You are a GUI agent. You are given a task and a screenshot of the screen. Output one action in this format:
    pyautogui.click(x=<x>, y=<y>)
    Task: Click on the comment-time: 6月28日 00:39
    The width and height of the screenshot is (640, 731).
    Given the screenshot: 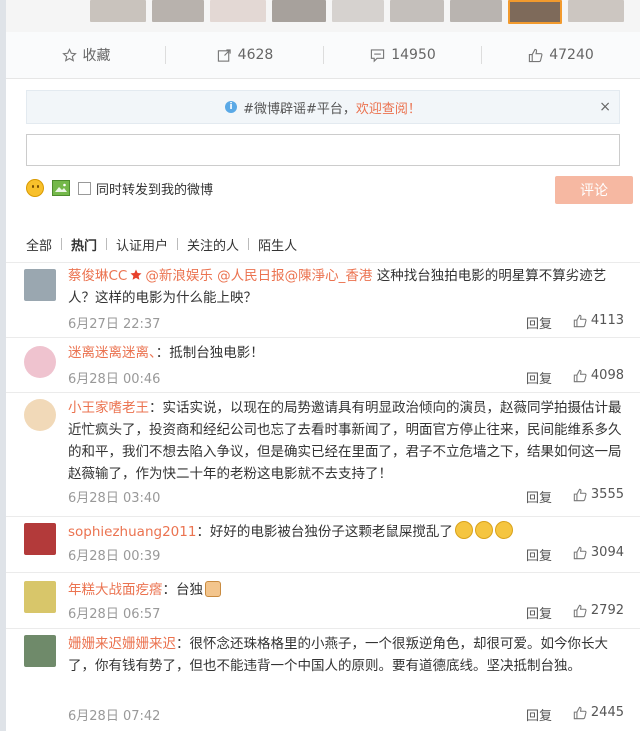 What is the action you would take?
    pyautogui.click(x=114, y=556)
    